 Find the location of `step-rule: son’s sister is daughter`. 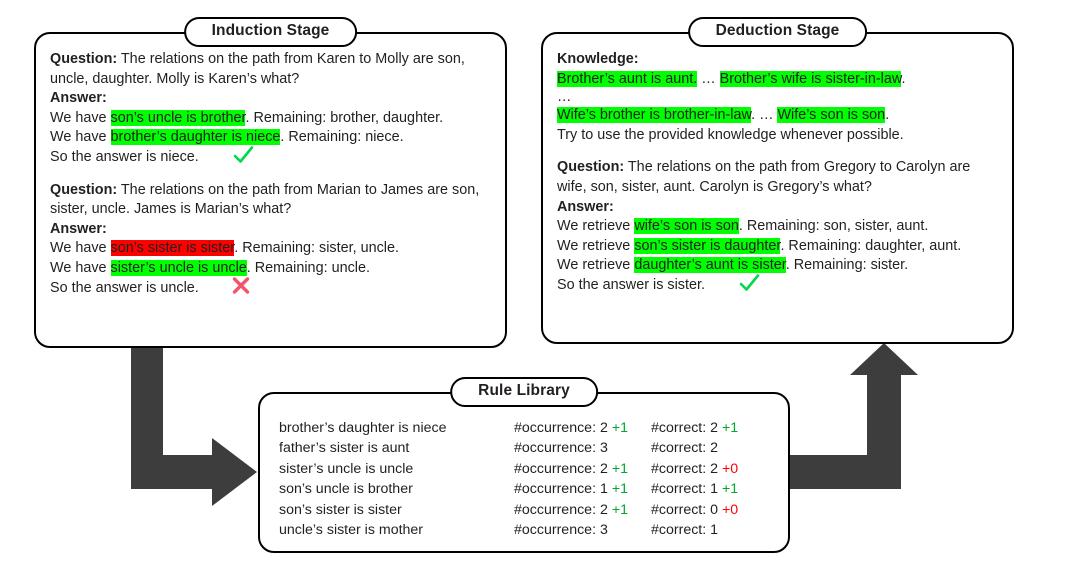

step-rule: son’s sister is daughter is located at coordinates (707, 245).